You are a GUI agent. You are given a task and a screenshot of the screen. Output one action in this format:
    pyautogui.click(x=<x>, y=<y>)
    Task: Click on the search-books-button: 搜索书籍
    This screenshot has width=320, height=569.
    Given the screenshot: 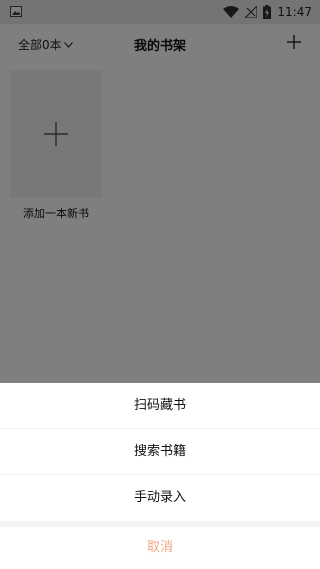 What is the action you would take?
    pyautogui.click(x=160, y=452)
    